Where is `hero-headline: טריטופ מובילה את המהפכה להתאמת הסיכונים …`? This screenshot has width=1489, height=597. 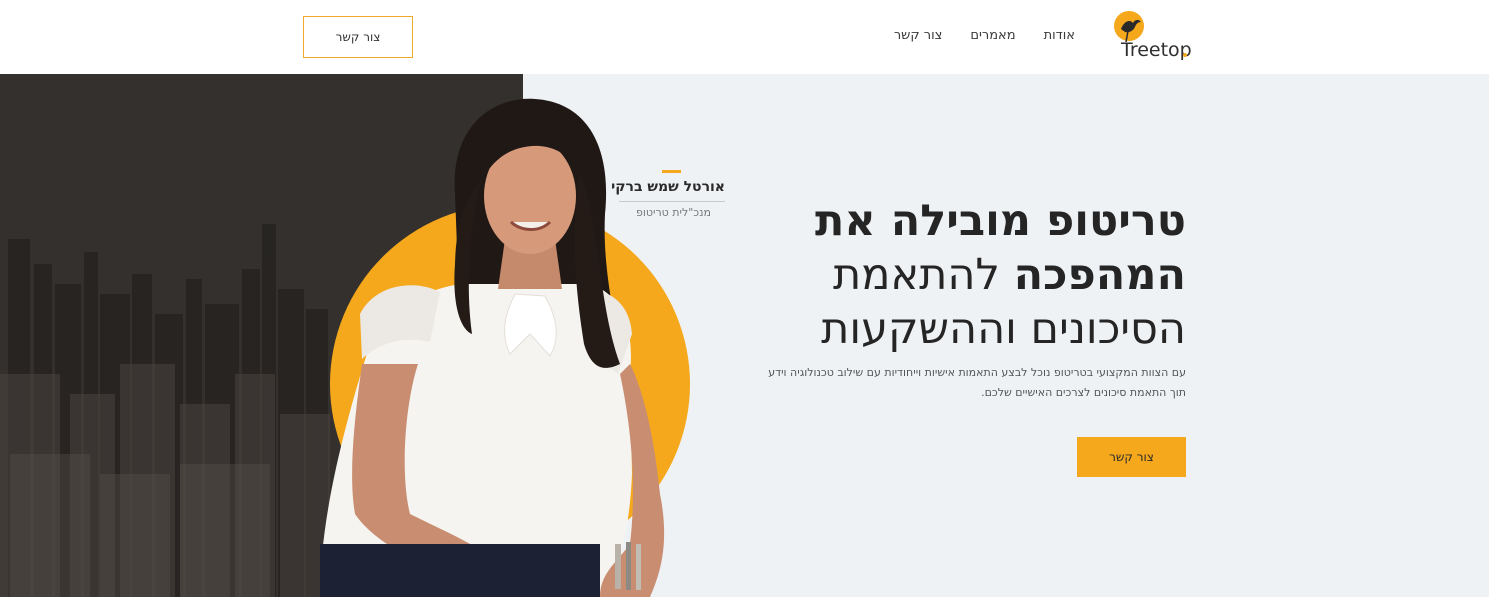 hero-headline: טריטופ מובילה את המהפכה להתאמת הסיכונים … is located at coordinates (966, 275).